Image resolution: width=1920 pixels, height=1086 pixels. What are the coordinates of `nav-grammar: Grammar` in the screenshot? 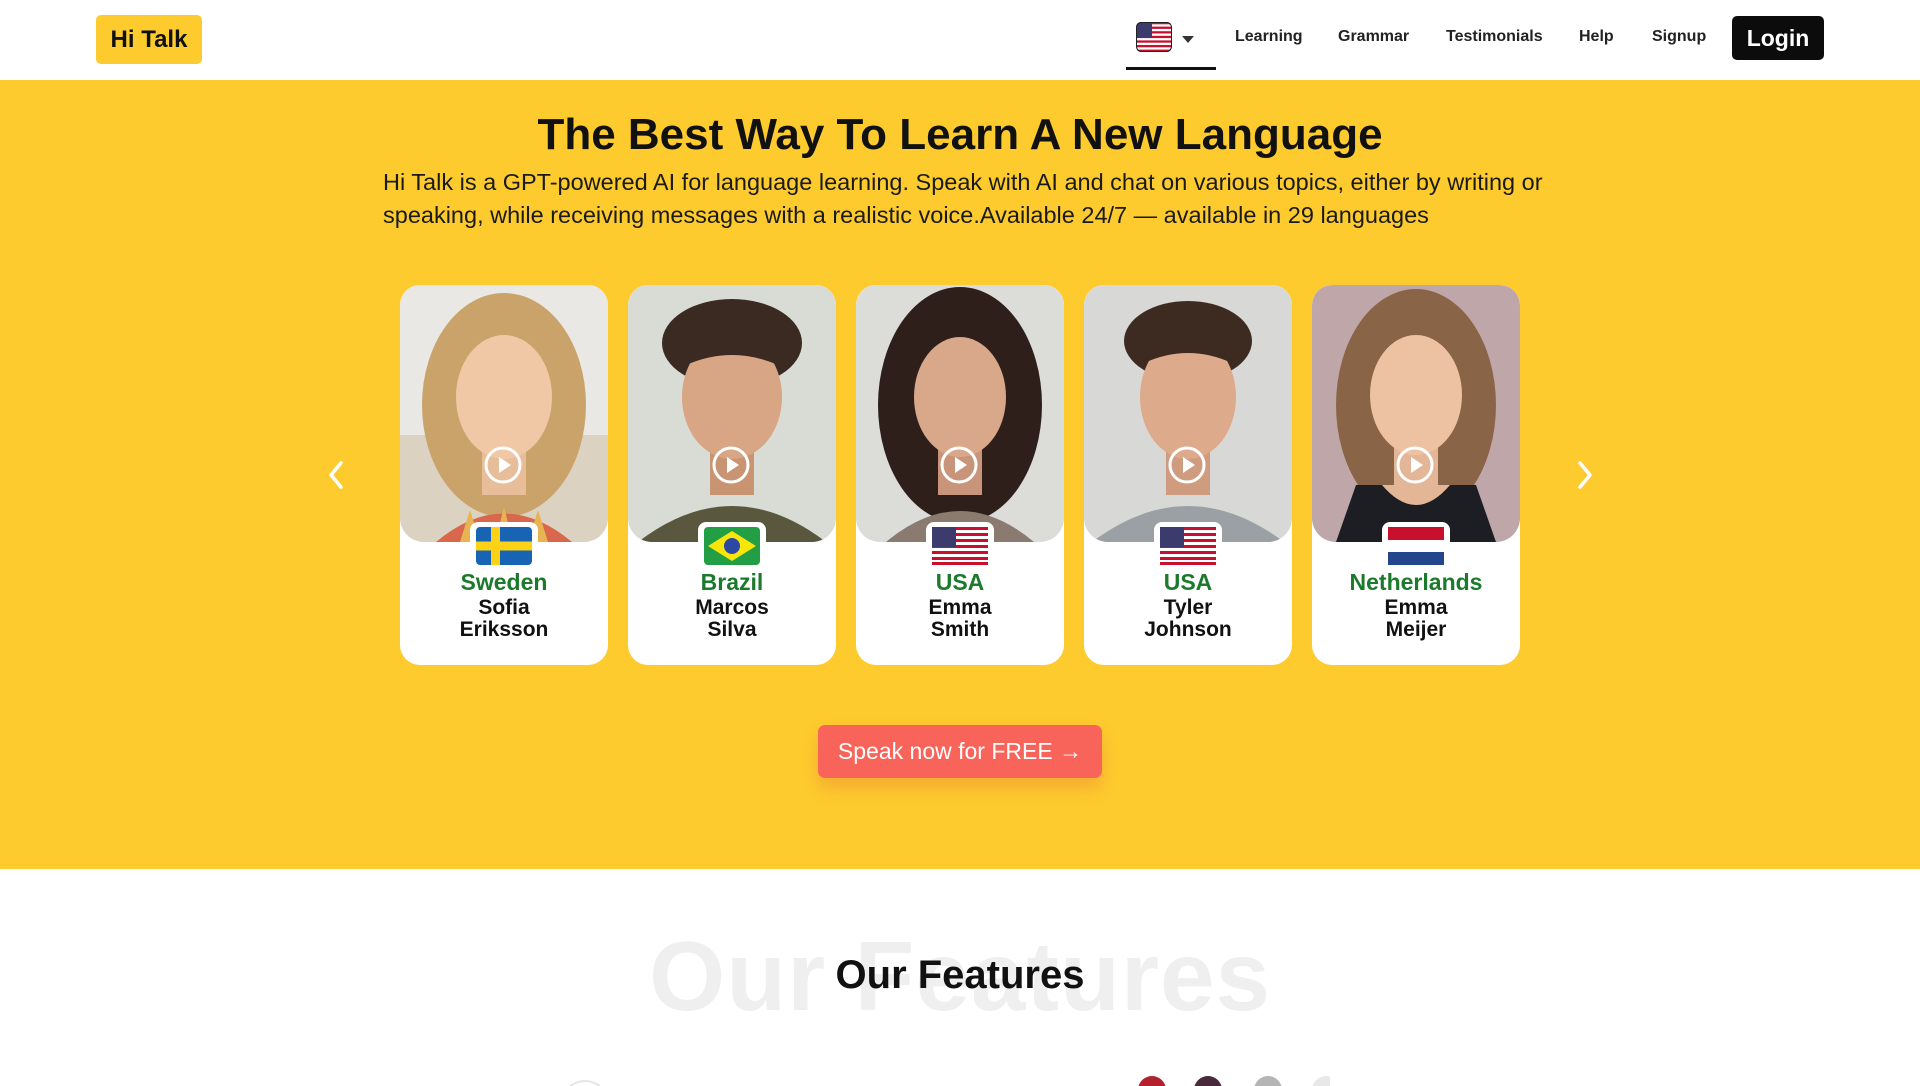 It's located at (1373, 37).